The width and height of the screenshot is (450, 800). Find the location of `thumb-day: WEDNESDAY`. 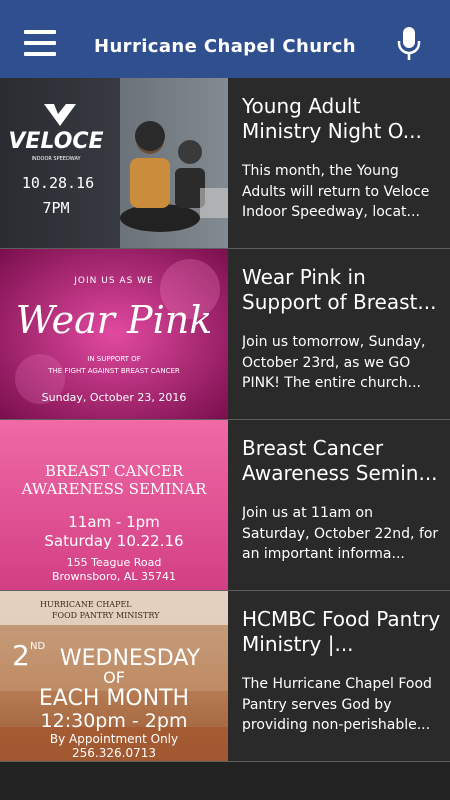

thumb-day: WEDNESDAY is located at coordinates (130, 658).